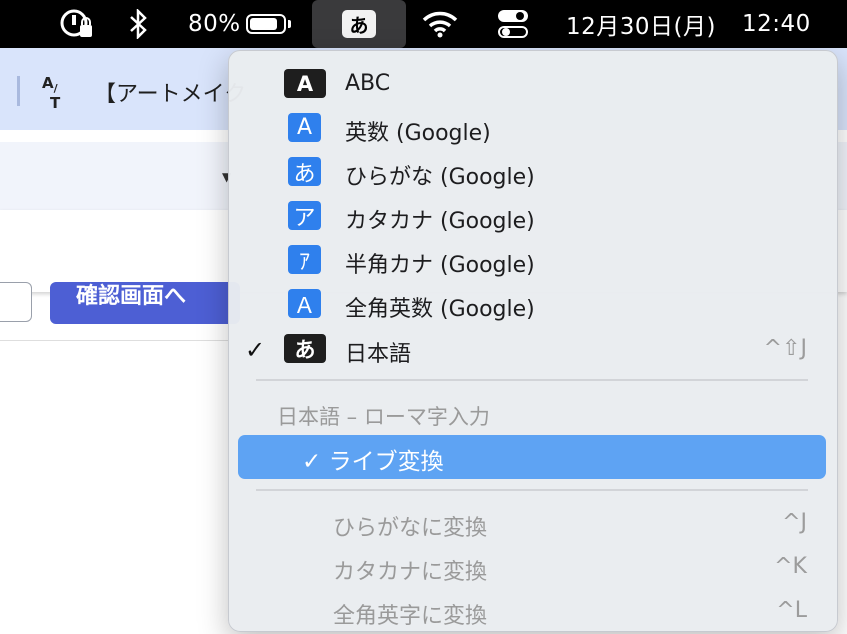  I want to click on hankaku-kana-icon: ｱ, so click(304, 260).